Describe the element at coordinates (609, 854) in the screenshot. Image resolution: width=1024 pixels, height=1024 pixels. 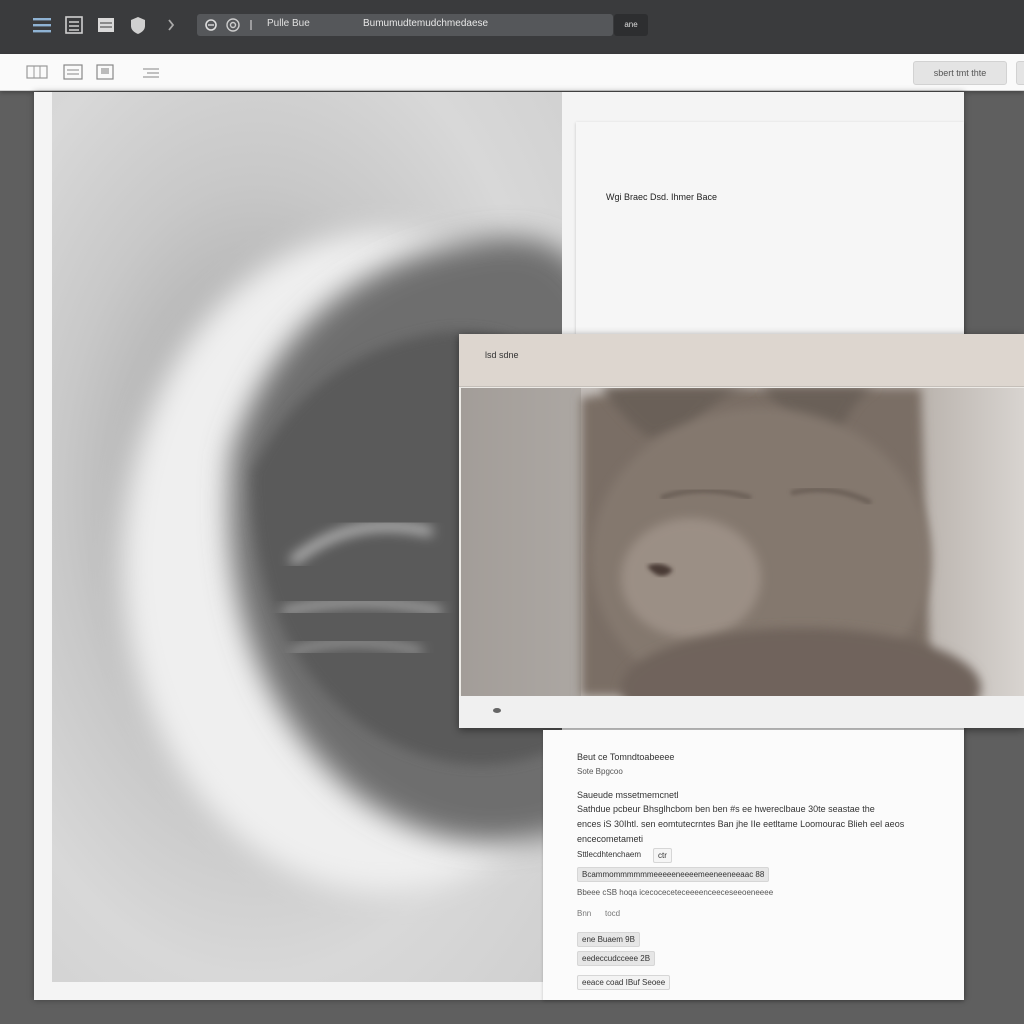
I see `doc-field-label: Sttlecdhtenchaem` at that location.